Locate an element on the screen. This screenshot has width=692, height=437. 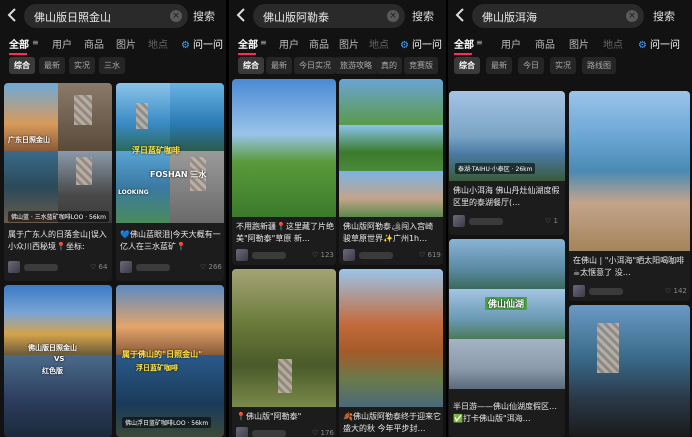
result-card: 在佛山 | "小洱海"晒太阳喝咖啡☕太惬意了 没… ♡ 142 is located at coordinates (629, 196).